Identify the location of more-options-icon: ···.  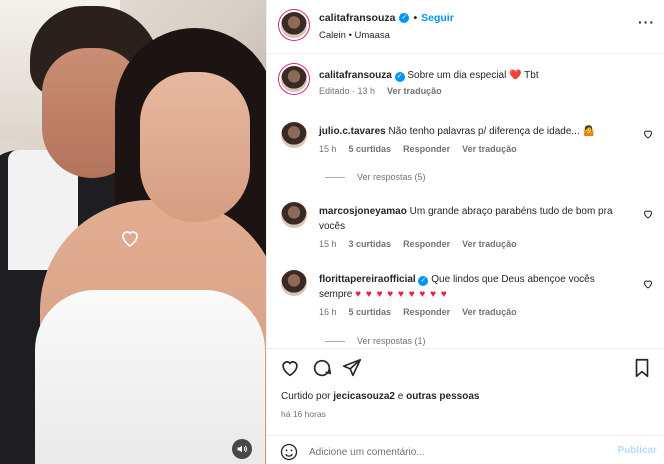
(646, 22).